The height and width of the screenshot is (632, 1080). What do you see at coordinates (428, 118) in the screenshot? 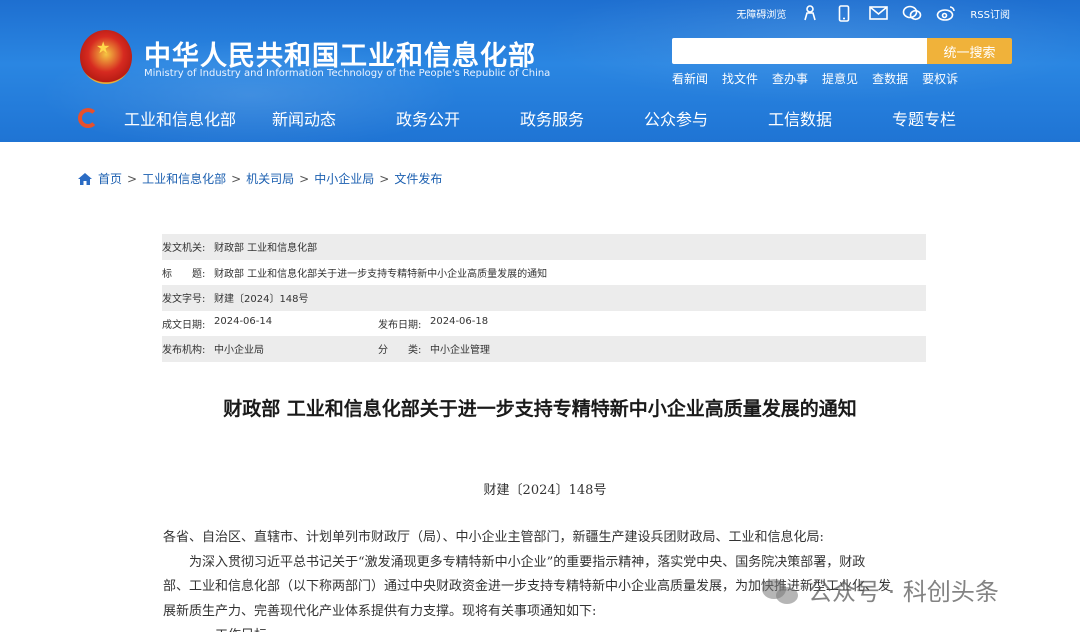
I see `nav-item-disclosure: 政务公开` at bounding box center [428, 118].